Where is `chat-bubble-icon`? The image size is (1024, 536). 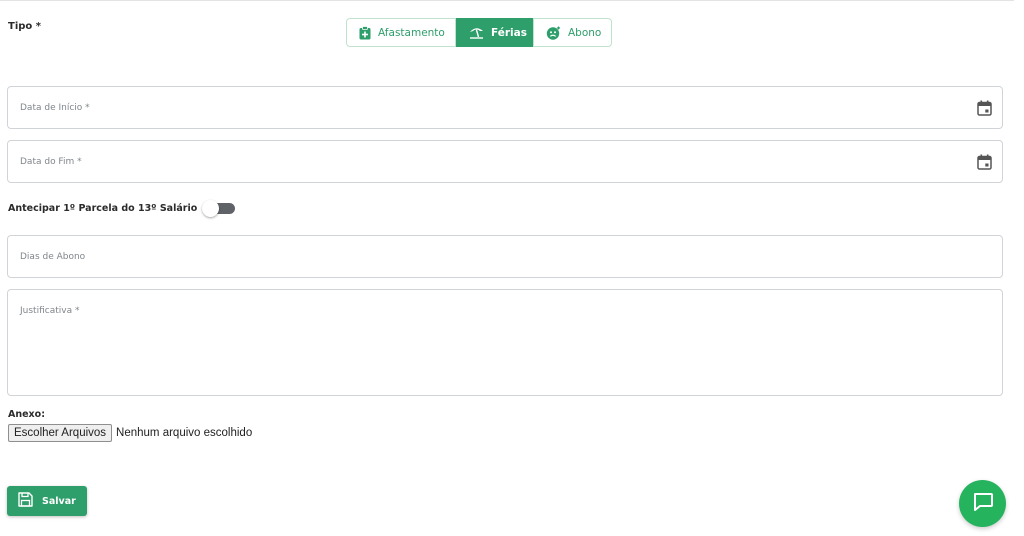 chat-bubble-icon is located at coordinates (983, 504).